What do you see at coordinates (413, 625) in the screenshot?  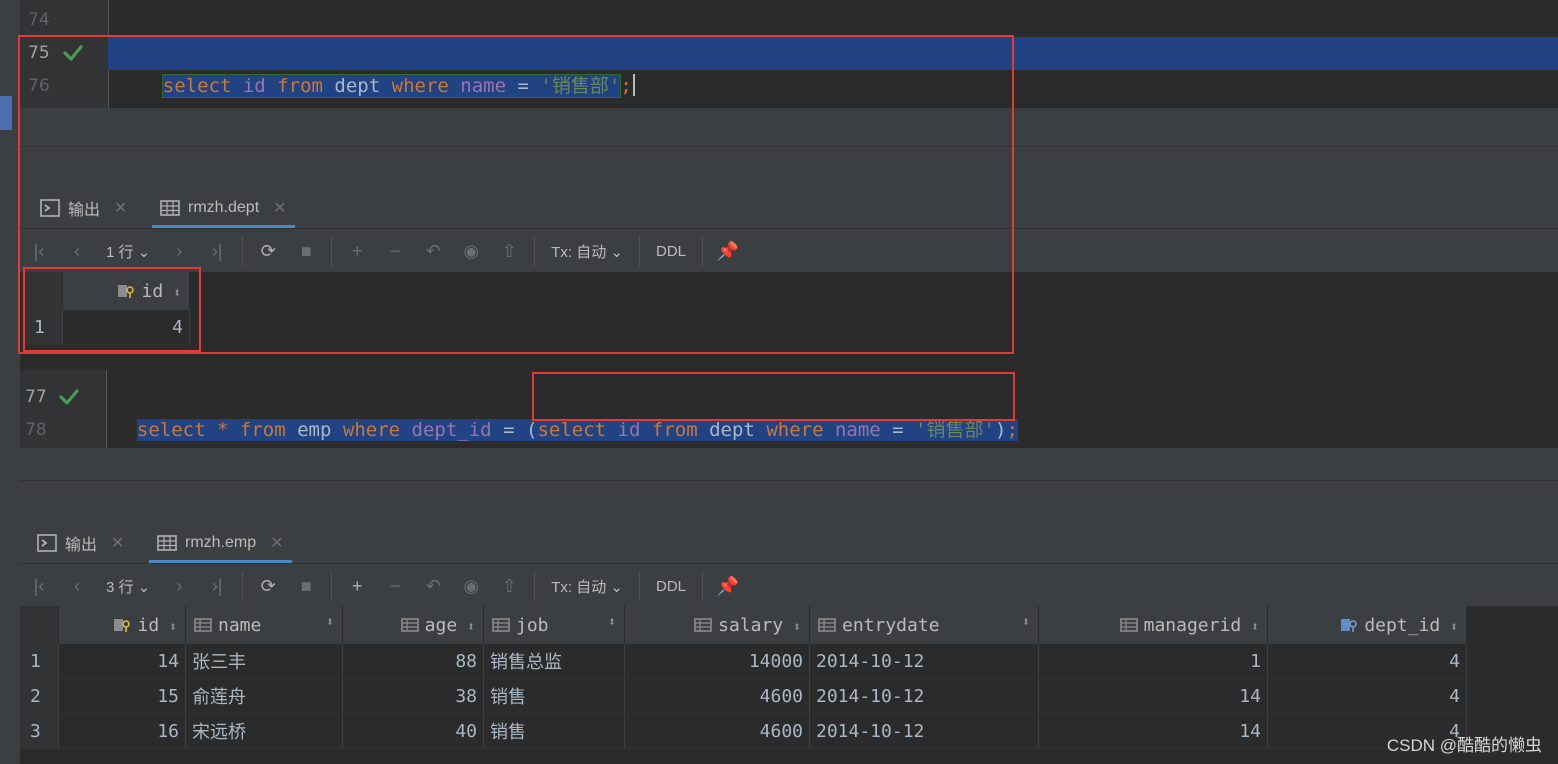 I see `column-header-age: age ⬍` at bounding box center [413, 625].